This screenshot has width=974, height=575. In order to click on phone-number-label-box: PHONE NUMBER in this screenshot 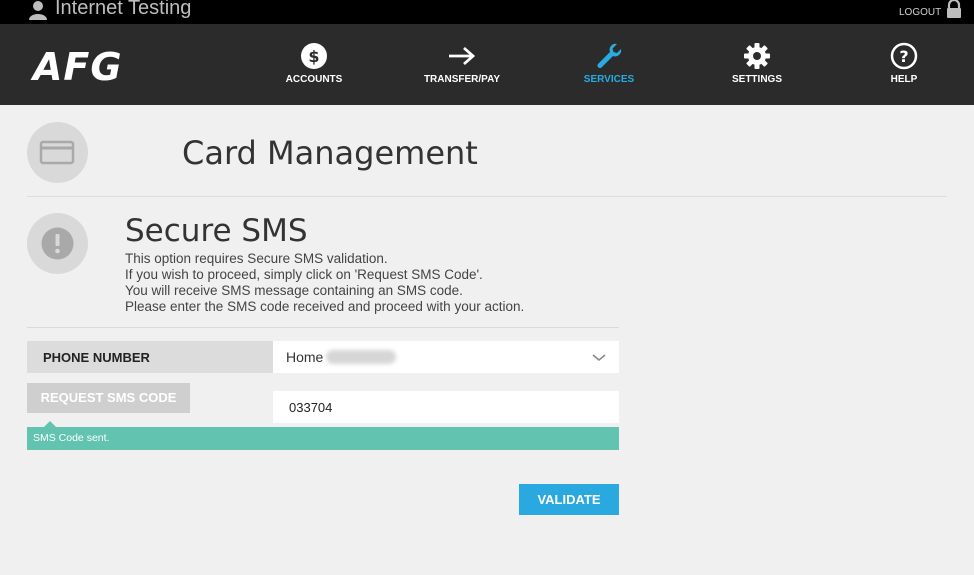, I will do `click(150, 357)`.